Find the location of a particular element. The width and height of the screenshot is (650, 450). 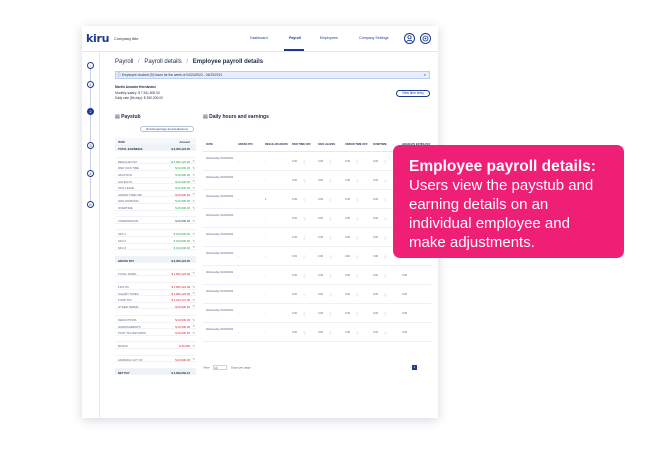

nav-company-settings: Company Settings is located at coordinates (373, 38).